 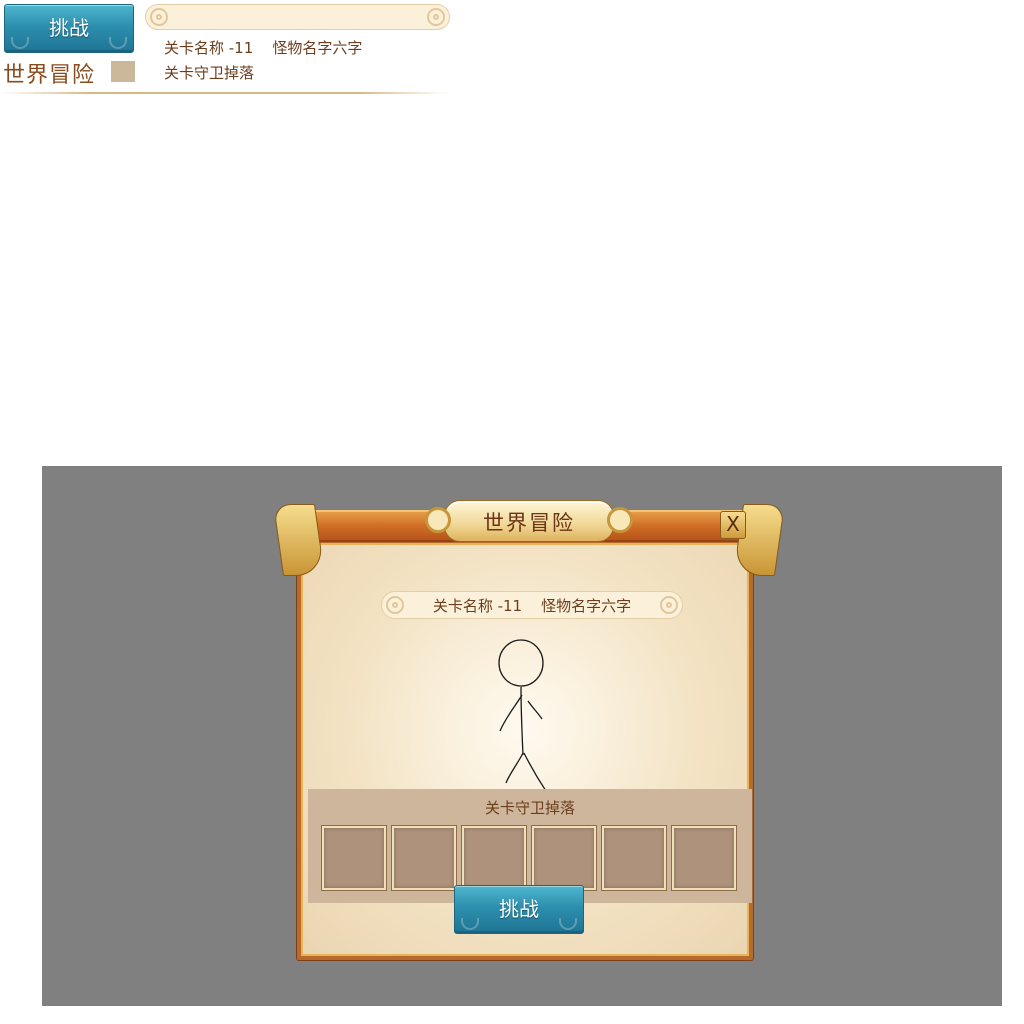 What do you see at coordinates (436, 17) in the screenshot?
I see `scroll-curl-right-icon` at bounding box center [436, 17].